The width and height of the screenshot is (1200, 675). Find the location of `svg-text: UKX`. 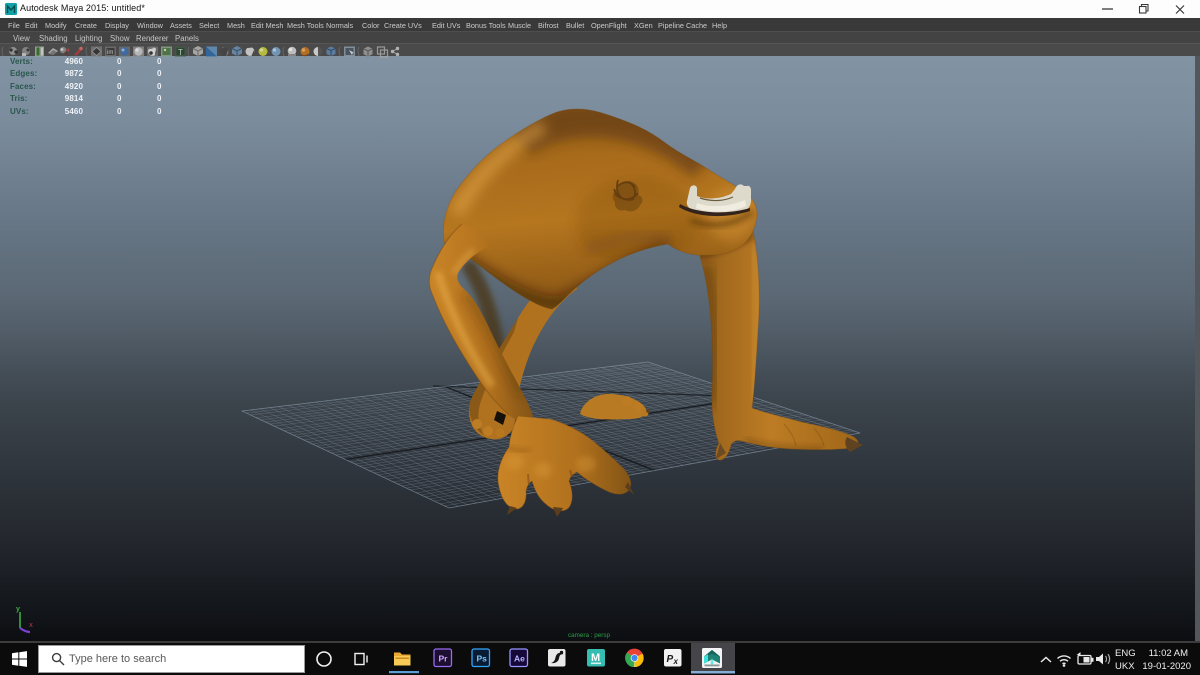

svg-text: UKX is located at coordinates (1125, 666).